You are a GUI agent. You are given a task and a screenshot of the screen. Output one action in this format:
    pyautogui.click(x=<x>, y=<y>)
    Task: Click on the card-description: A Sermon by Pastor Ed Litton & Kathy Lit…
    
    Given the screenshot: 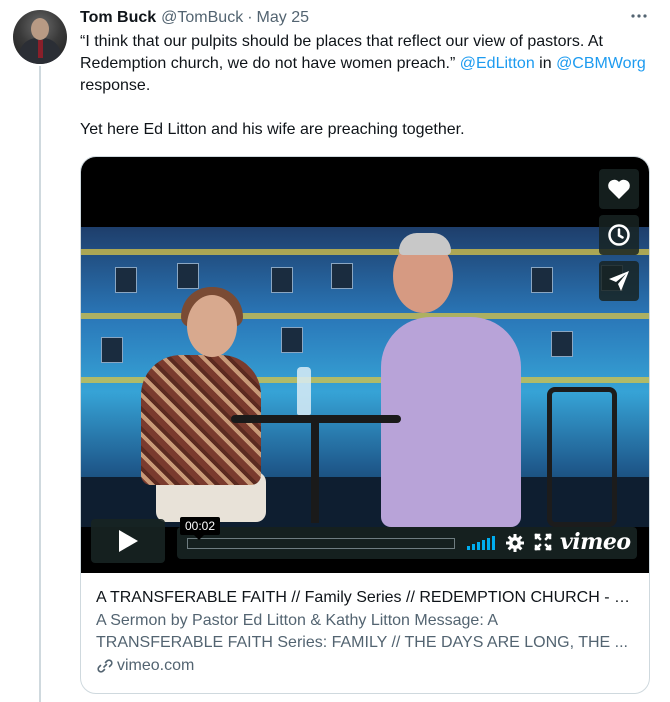 What is the action you would take?
    pyautogui.click(x=365, y=632)
    